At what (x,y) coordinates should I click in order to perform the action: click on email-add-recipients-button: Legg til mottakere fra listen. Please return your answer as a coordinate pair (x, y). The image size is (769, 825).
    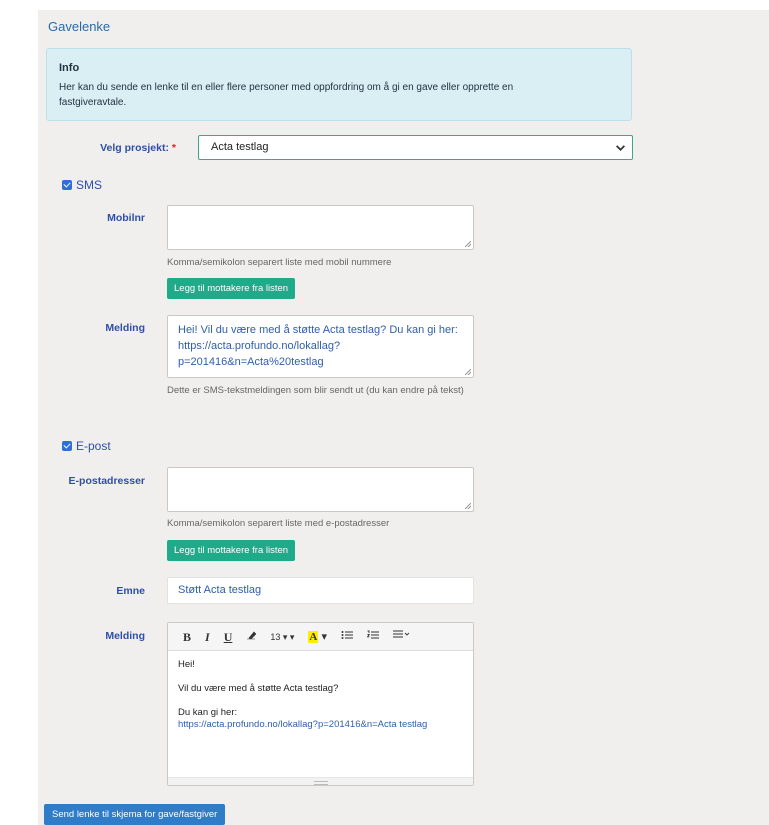
    Looking at the image, I should click on (231, 550).